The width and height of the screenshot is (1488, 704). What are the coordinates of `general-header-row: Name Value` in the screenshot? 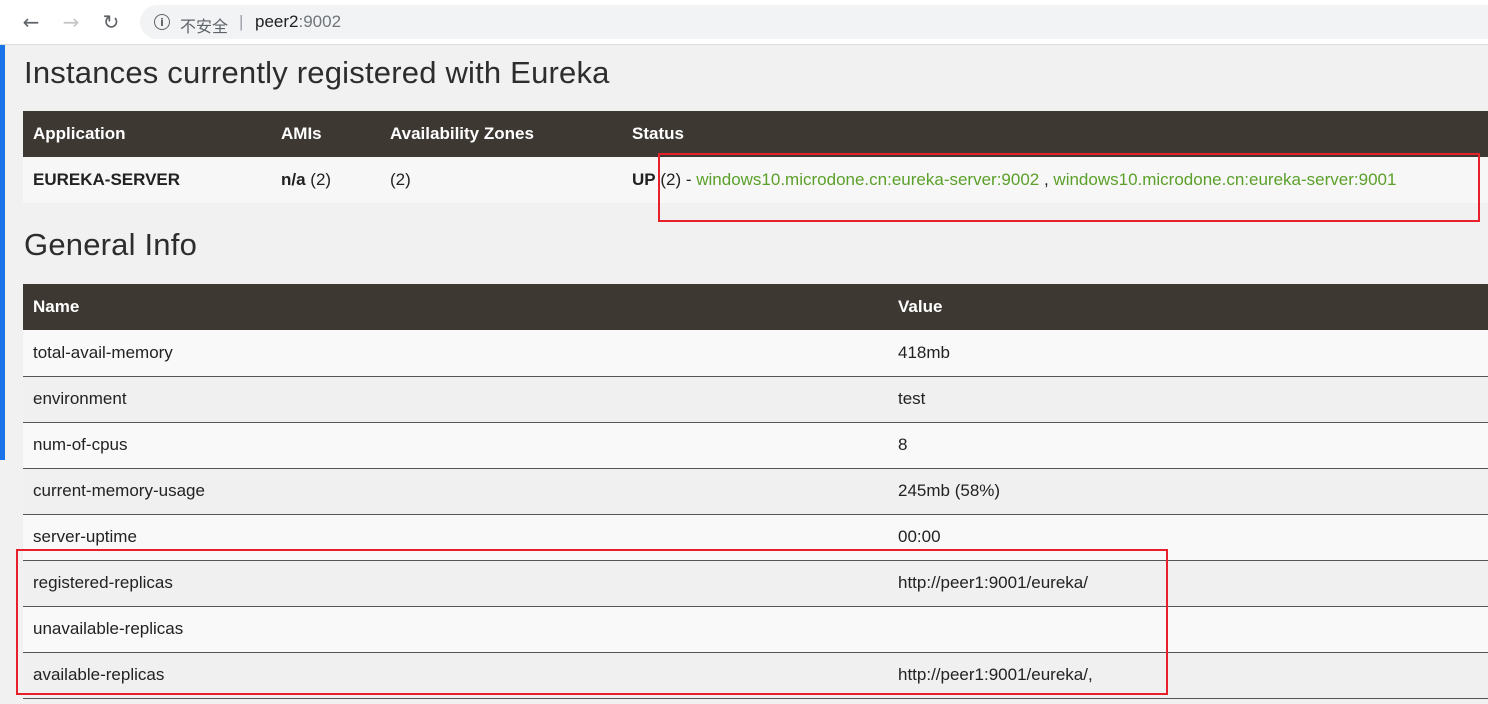 It's located at (755, 307).